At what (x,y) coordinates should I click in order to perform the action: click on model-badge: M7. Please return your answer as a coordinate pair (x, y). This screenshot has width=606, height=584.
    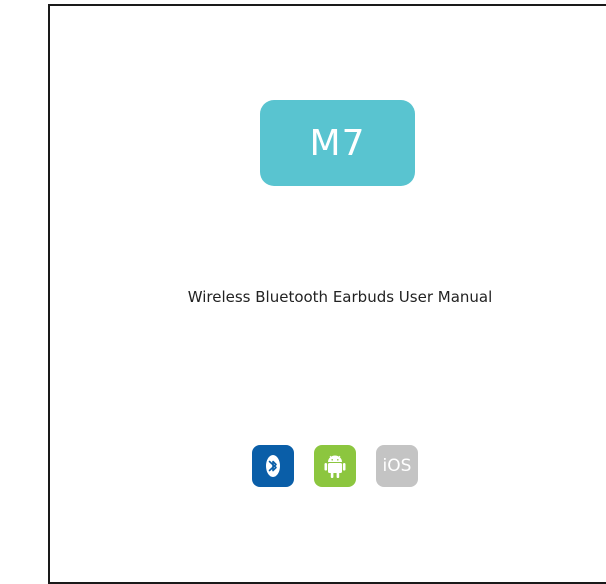
    Looking at the image, I should click on (337, 143).